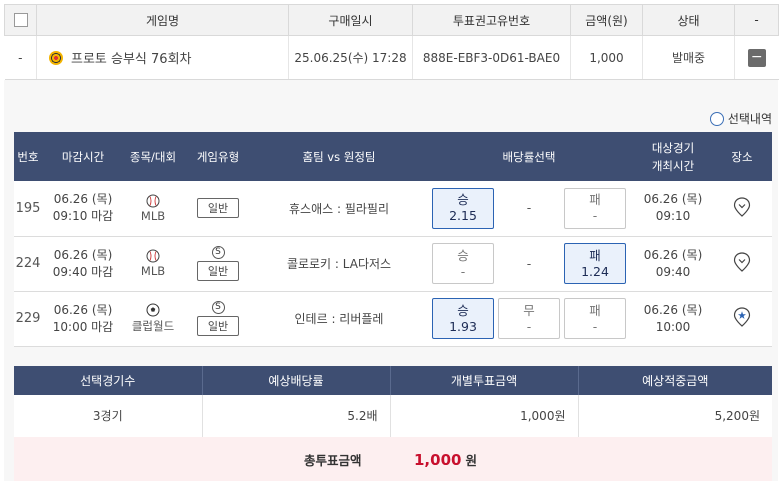 The width and height of the screenshot is (782, 481). Describe the element at coordinates (674, 380) in the screenshot. I see `col-expected-payout: 예상적중금액` at that location.